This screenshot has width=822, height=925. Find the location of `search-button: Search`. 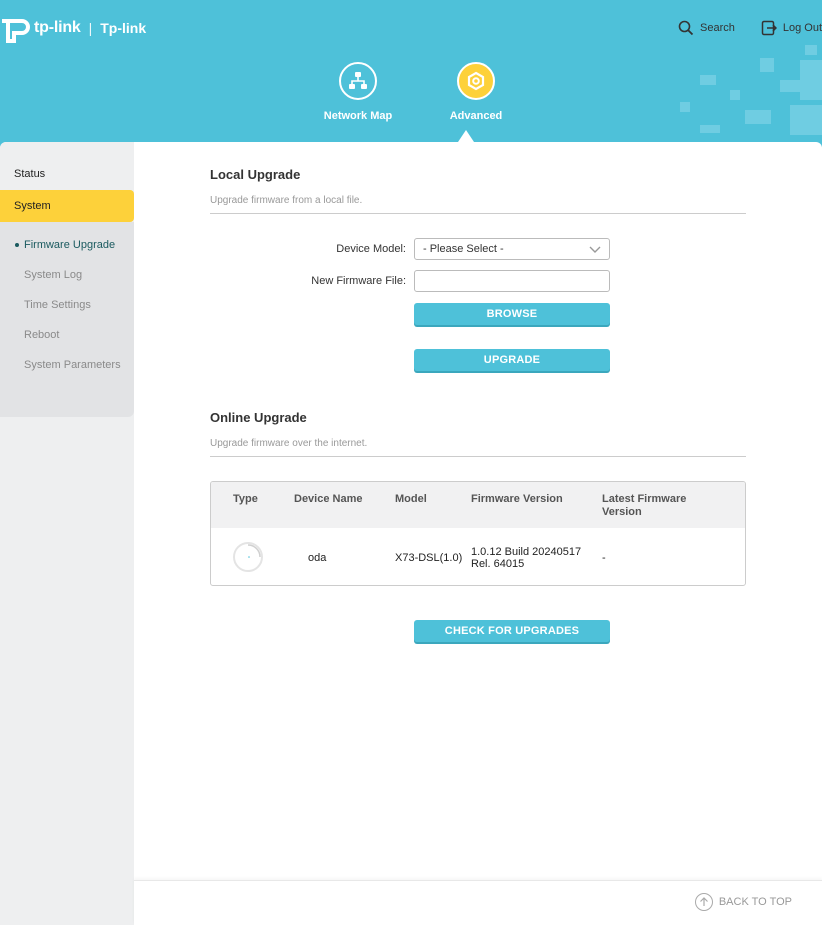

search-button: Search is located at coordinates (706, 28).